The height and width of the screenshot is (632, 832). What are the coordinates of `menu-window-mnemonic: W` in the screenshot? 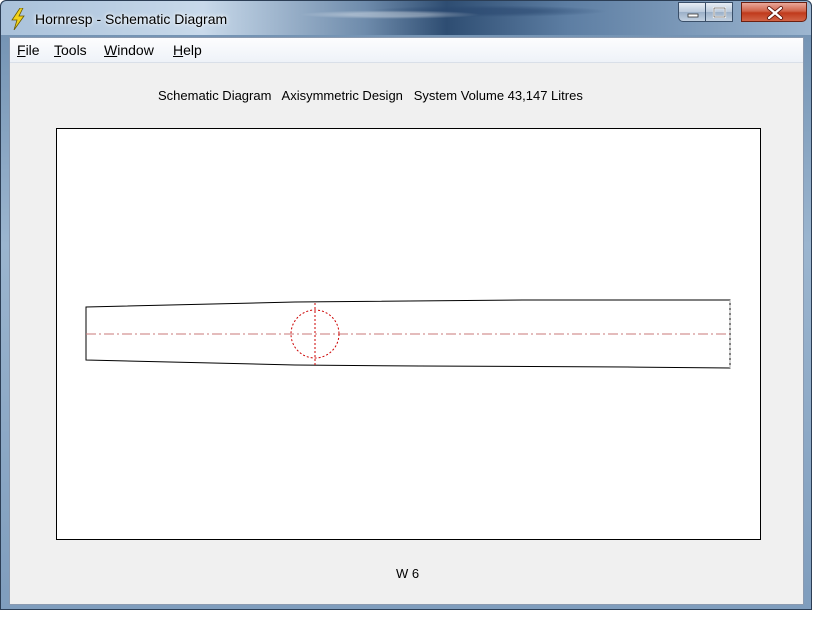 It's located at (111, 50).